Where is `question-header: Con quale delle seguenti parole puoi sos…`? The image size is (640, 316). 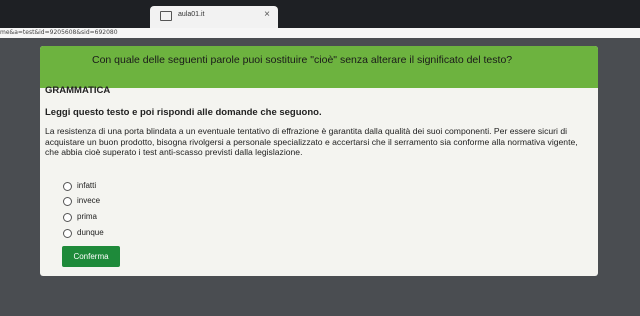
question-header: Con quale delle seguenti parole puoi sos… is located at coordinates (319, 67).